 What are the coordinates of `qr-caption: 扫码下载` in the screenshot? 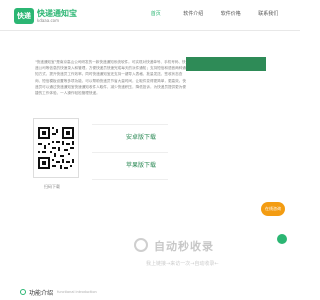 It's located at (52, 186).